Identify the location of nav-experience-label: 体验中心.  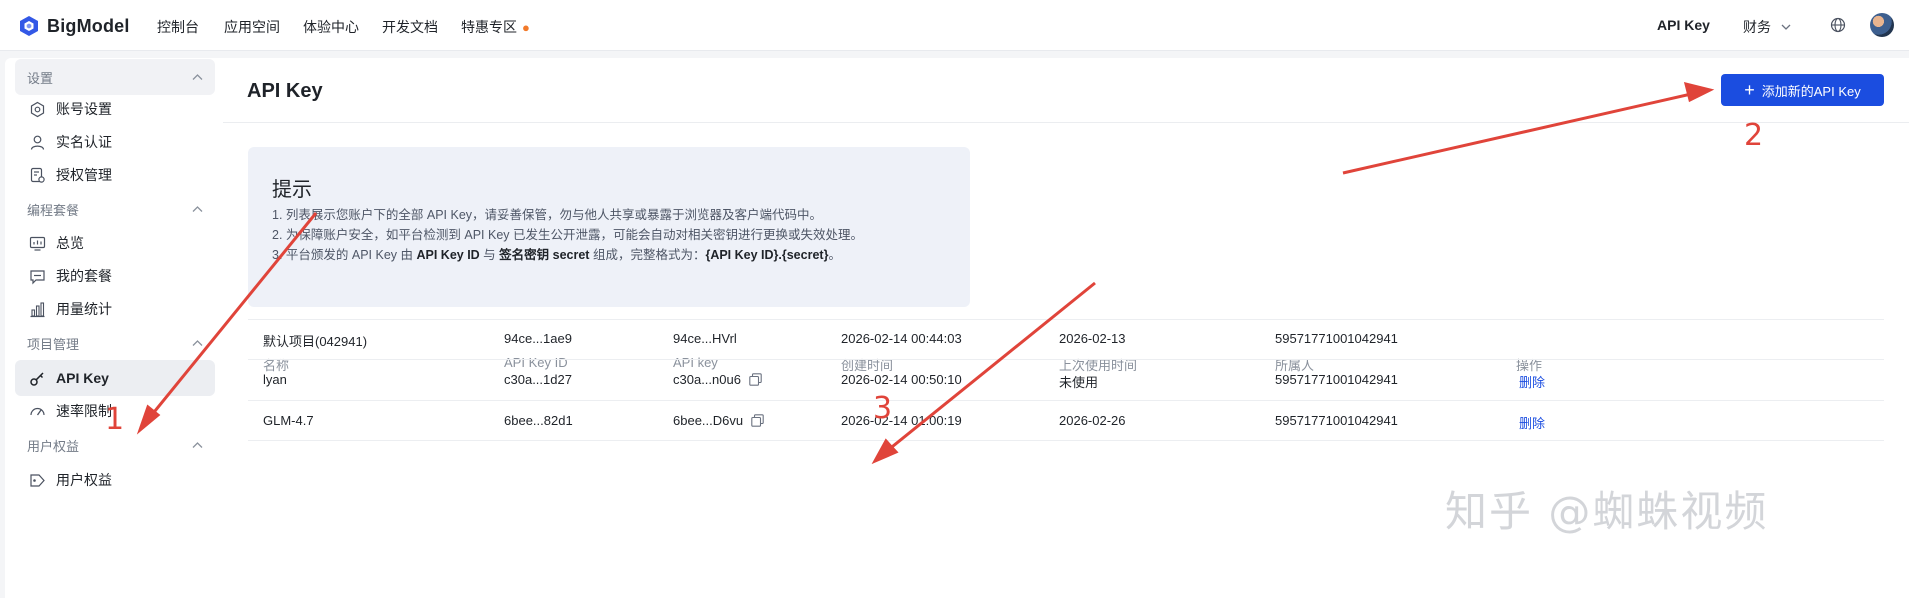
(331, 27).